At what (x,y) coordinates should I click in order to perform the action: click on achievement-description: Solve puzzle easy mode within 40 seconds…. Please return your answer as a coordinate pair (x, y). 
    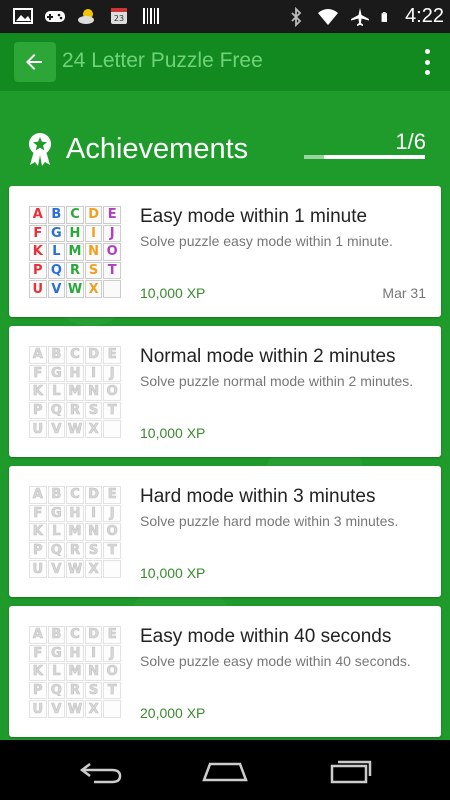
    Looking at the image, I should click on (275, 661).